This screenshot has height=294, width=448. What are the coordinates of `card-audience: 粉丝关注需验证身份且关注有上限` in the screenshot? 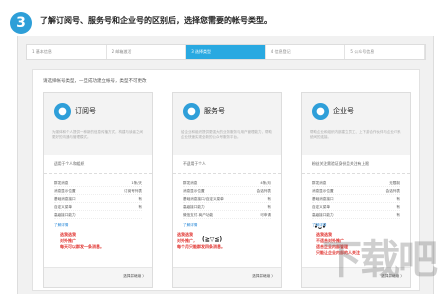 It's located at (356, 164).